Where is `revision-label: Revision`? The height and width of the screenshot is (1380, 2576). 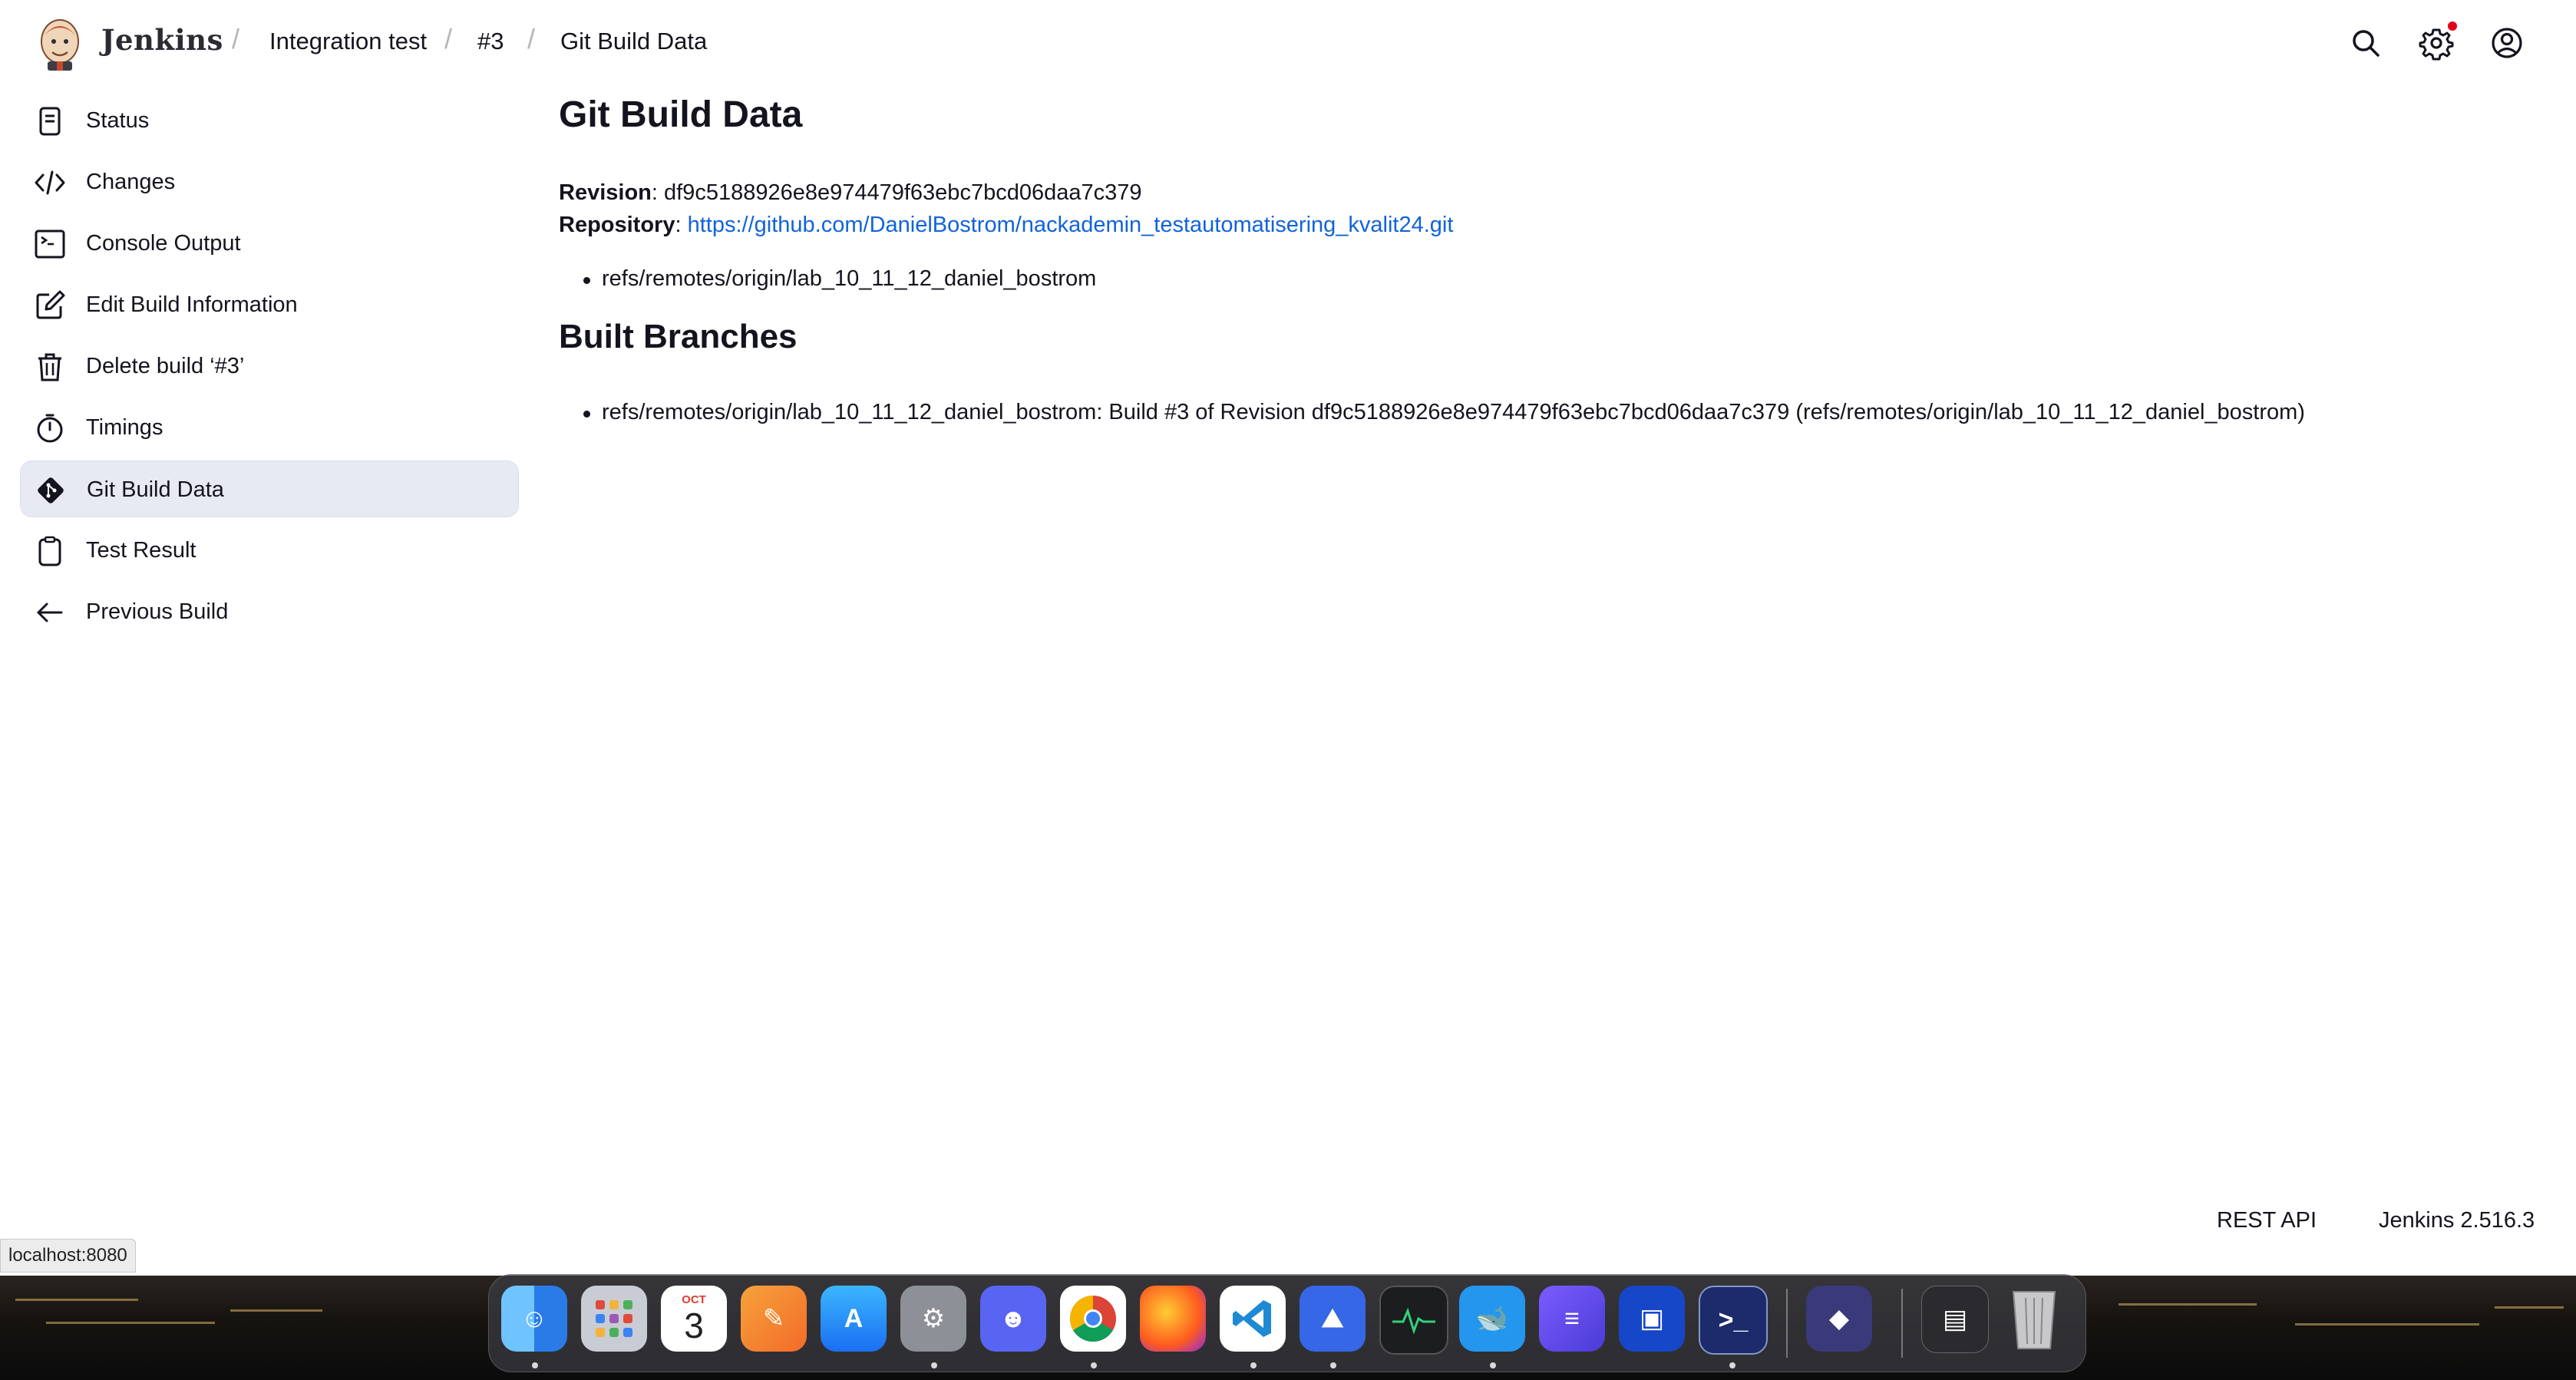 revision-label: Revision is located at coordinates (605, 193).